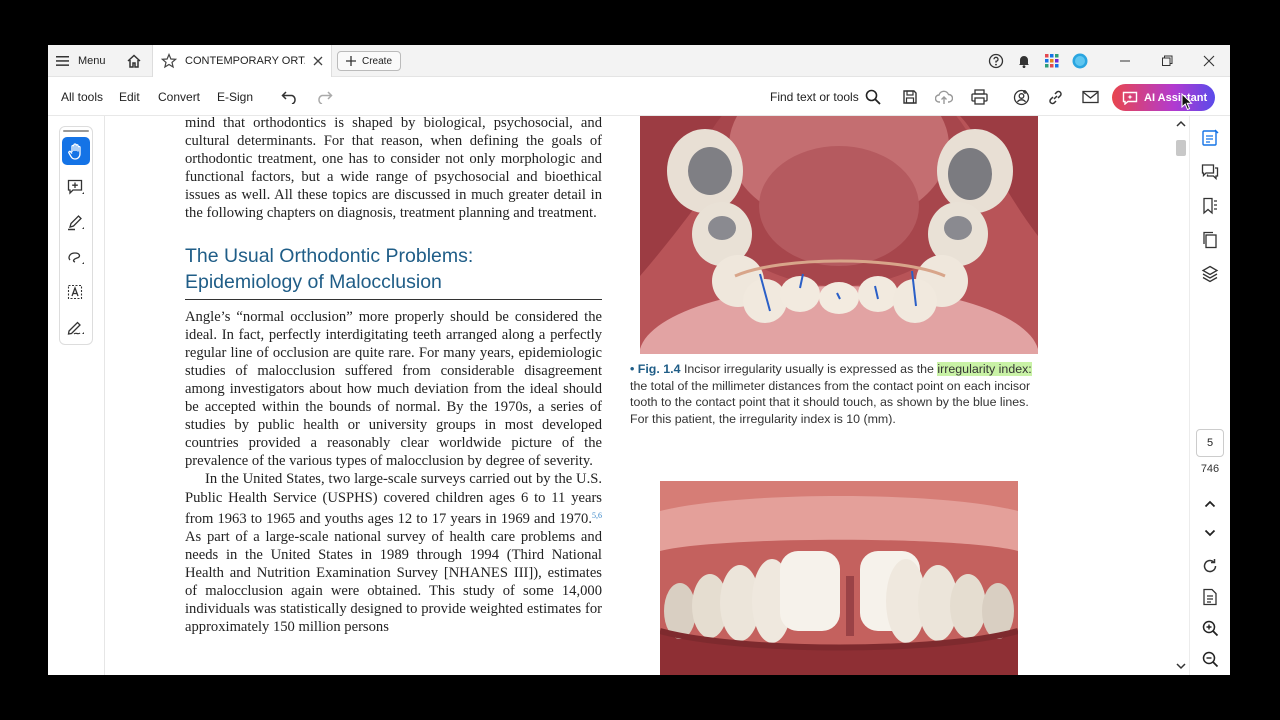  Describe the element at coordinates (1181, 666) in the screenshot. I see `scroll-down-icon` at that location.